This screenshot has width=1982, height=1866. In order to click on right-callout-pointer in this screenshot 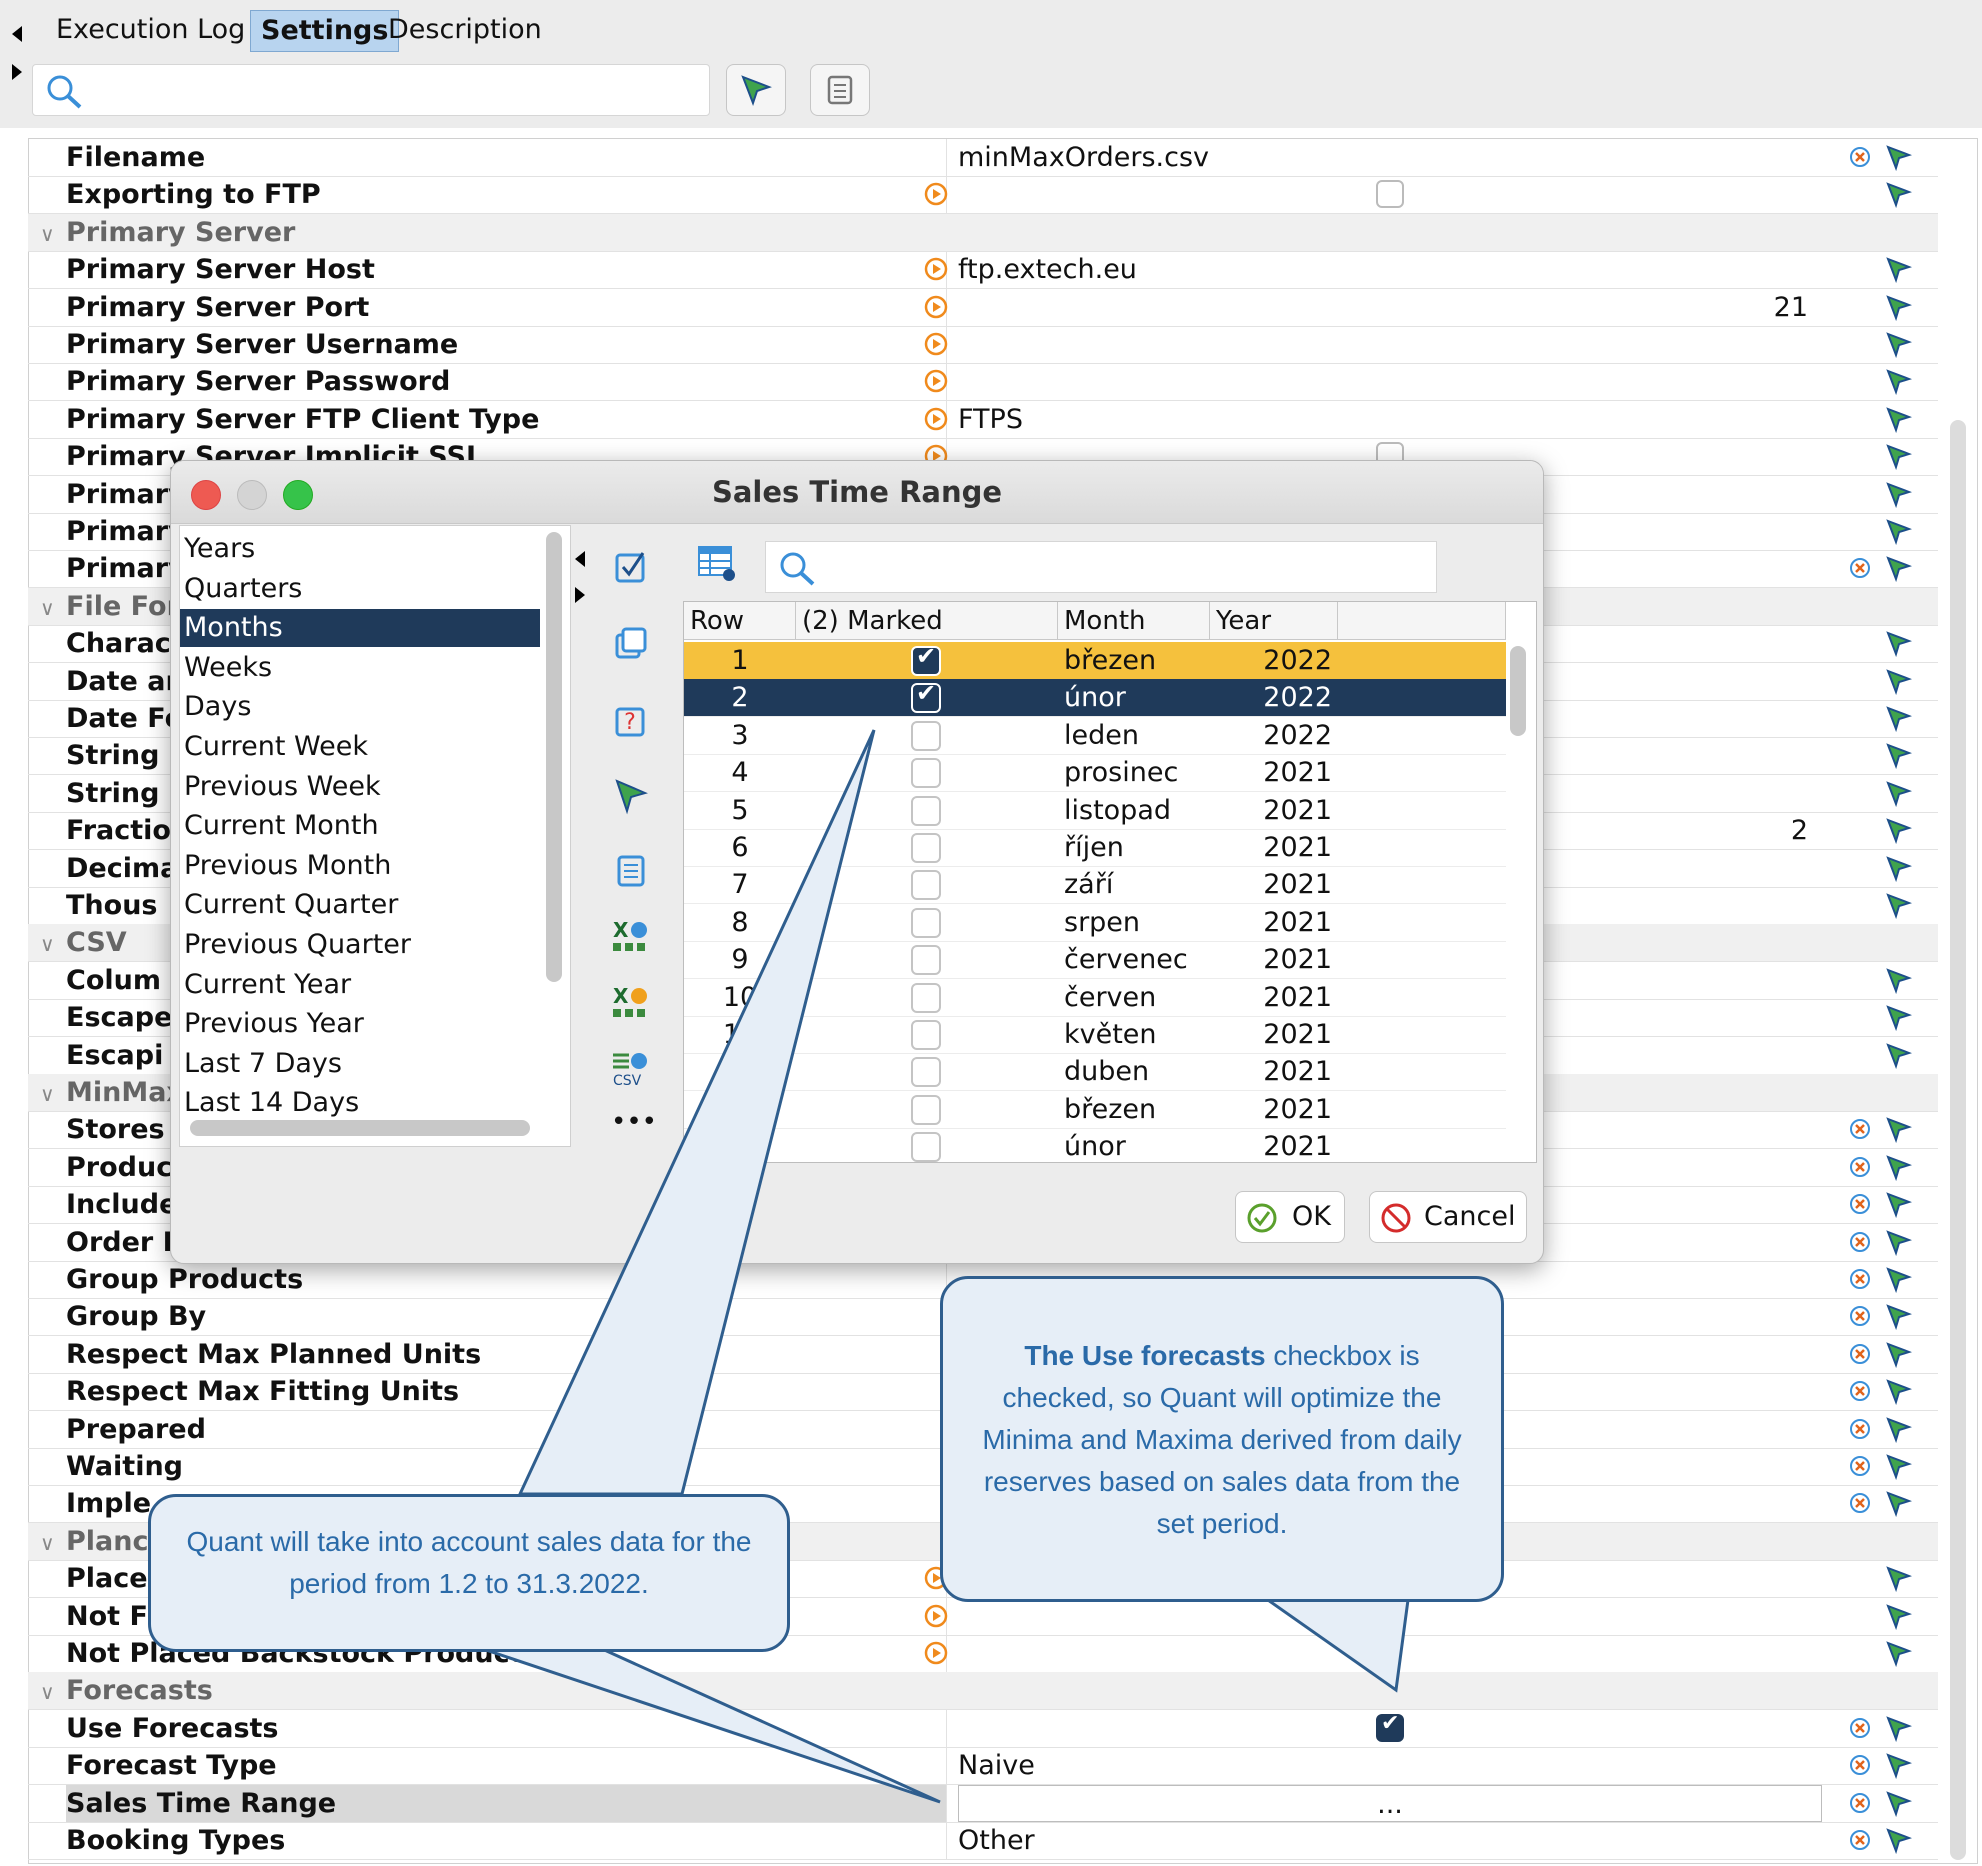, I will do `click(1336, 1645)`.